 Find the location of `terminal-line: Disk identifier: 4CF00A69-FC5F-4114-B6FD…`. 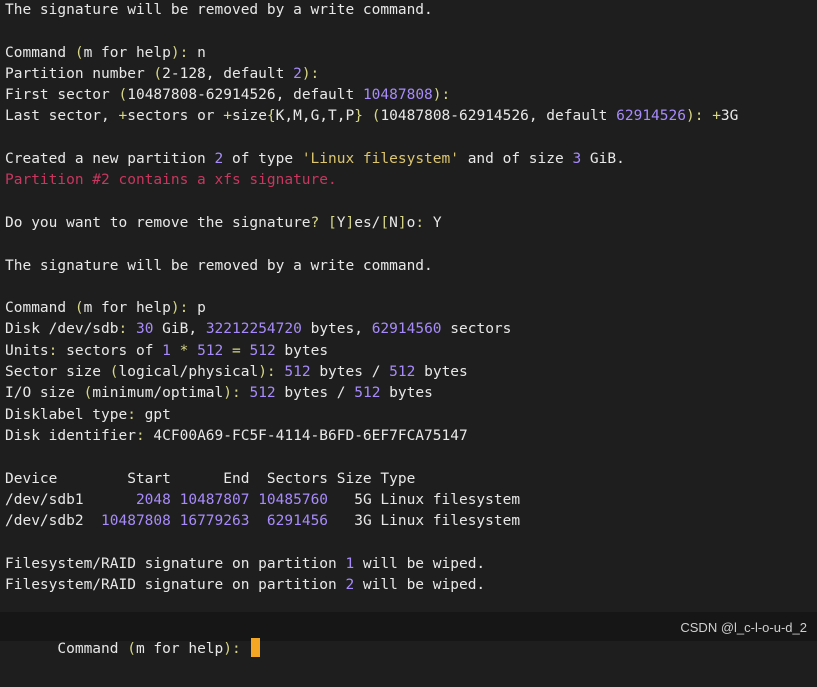

terminal-line: Disk identifier: 4CF00A69-FC5F-4114-B6FD… is located at coordinates (411, 436).